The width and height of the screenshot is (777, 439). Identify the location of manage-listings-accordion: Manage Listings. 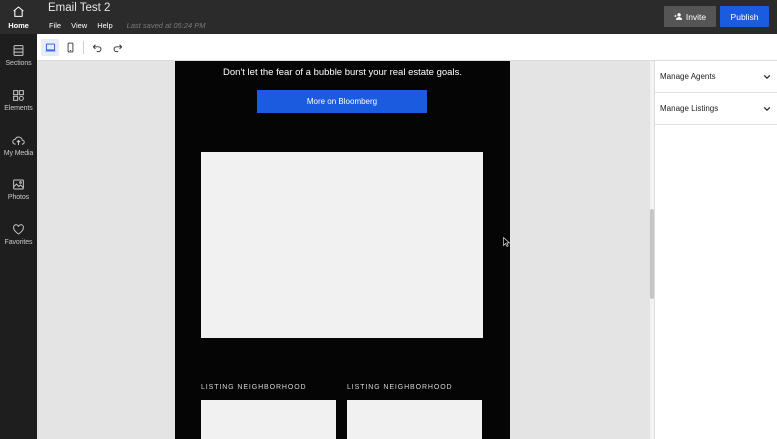
(716, 109).